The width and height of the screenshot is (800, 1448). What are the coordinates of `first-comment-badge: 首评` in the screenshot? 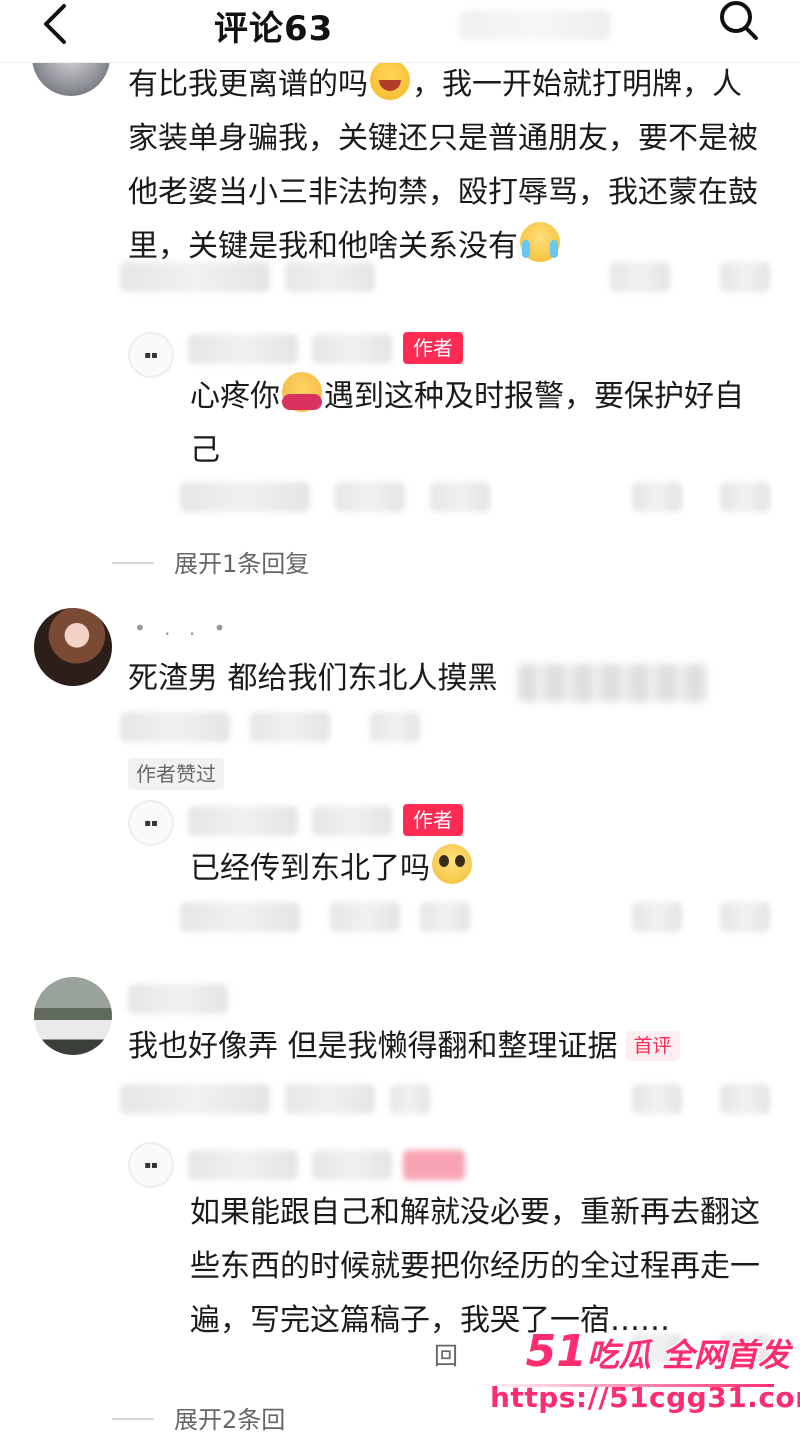 It's located at (652, 1046).